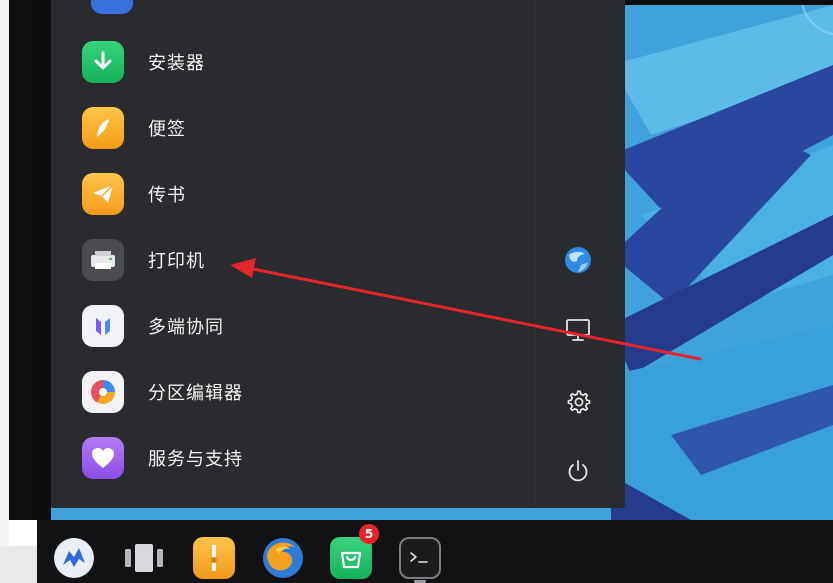 This screenshot has height=583, width=833. Describe the element at coordinates (578, 401) in the screenshot. I see `settings-gear-icon` at that location.